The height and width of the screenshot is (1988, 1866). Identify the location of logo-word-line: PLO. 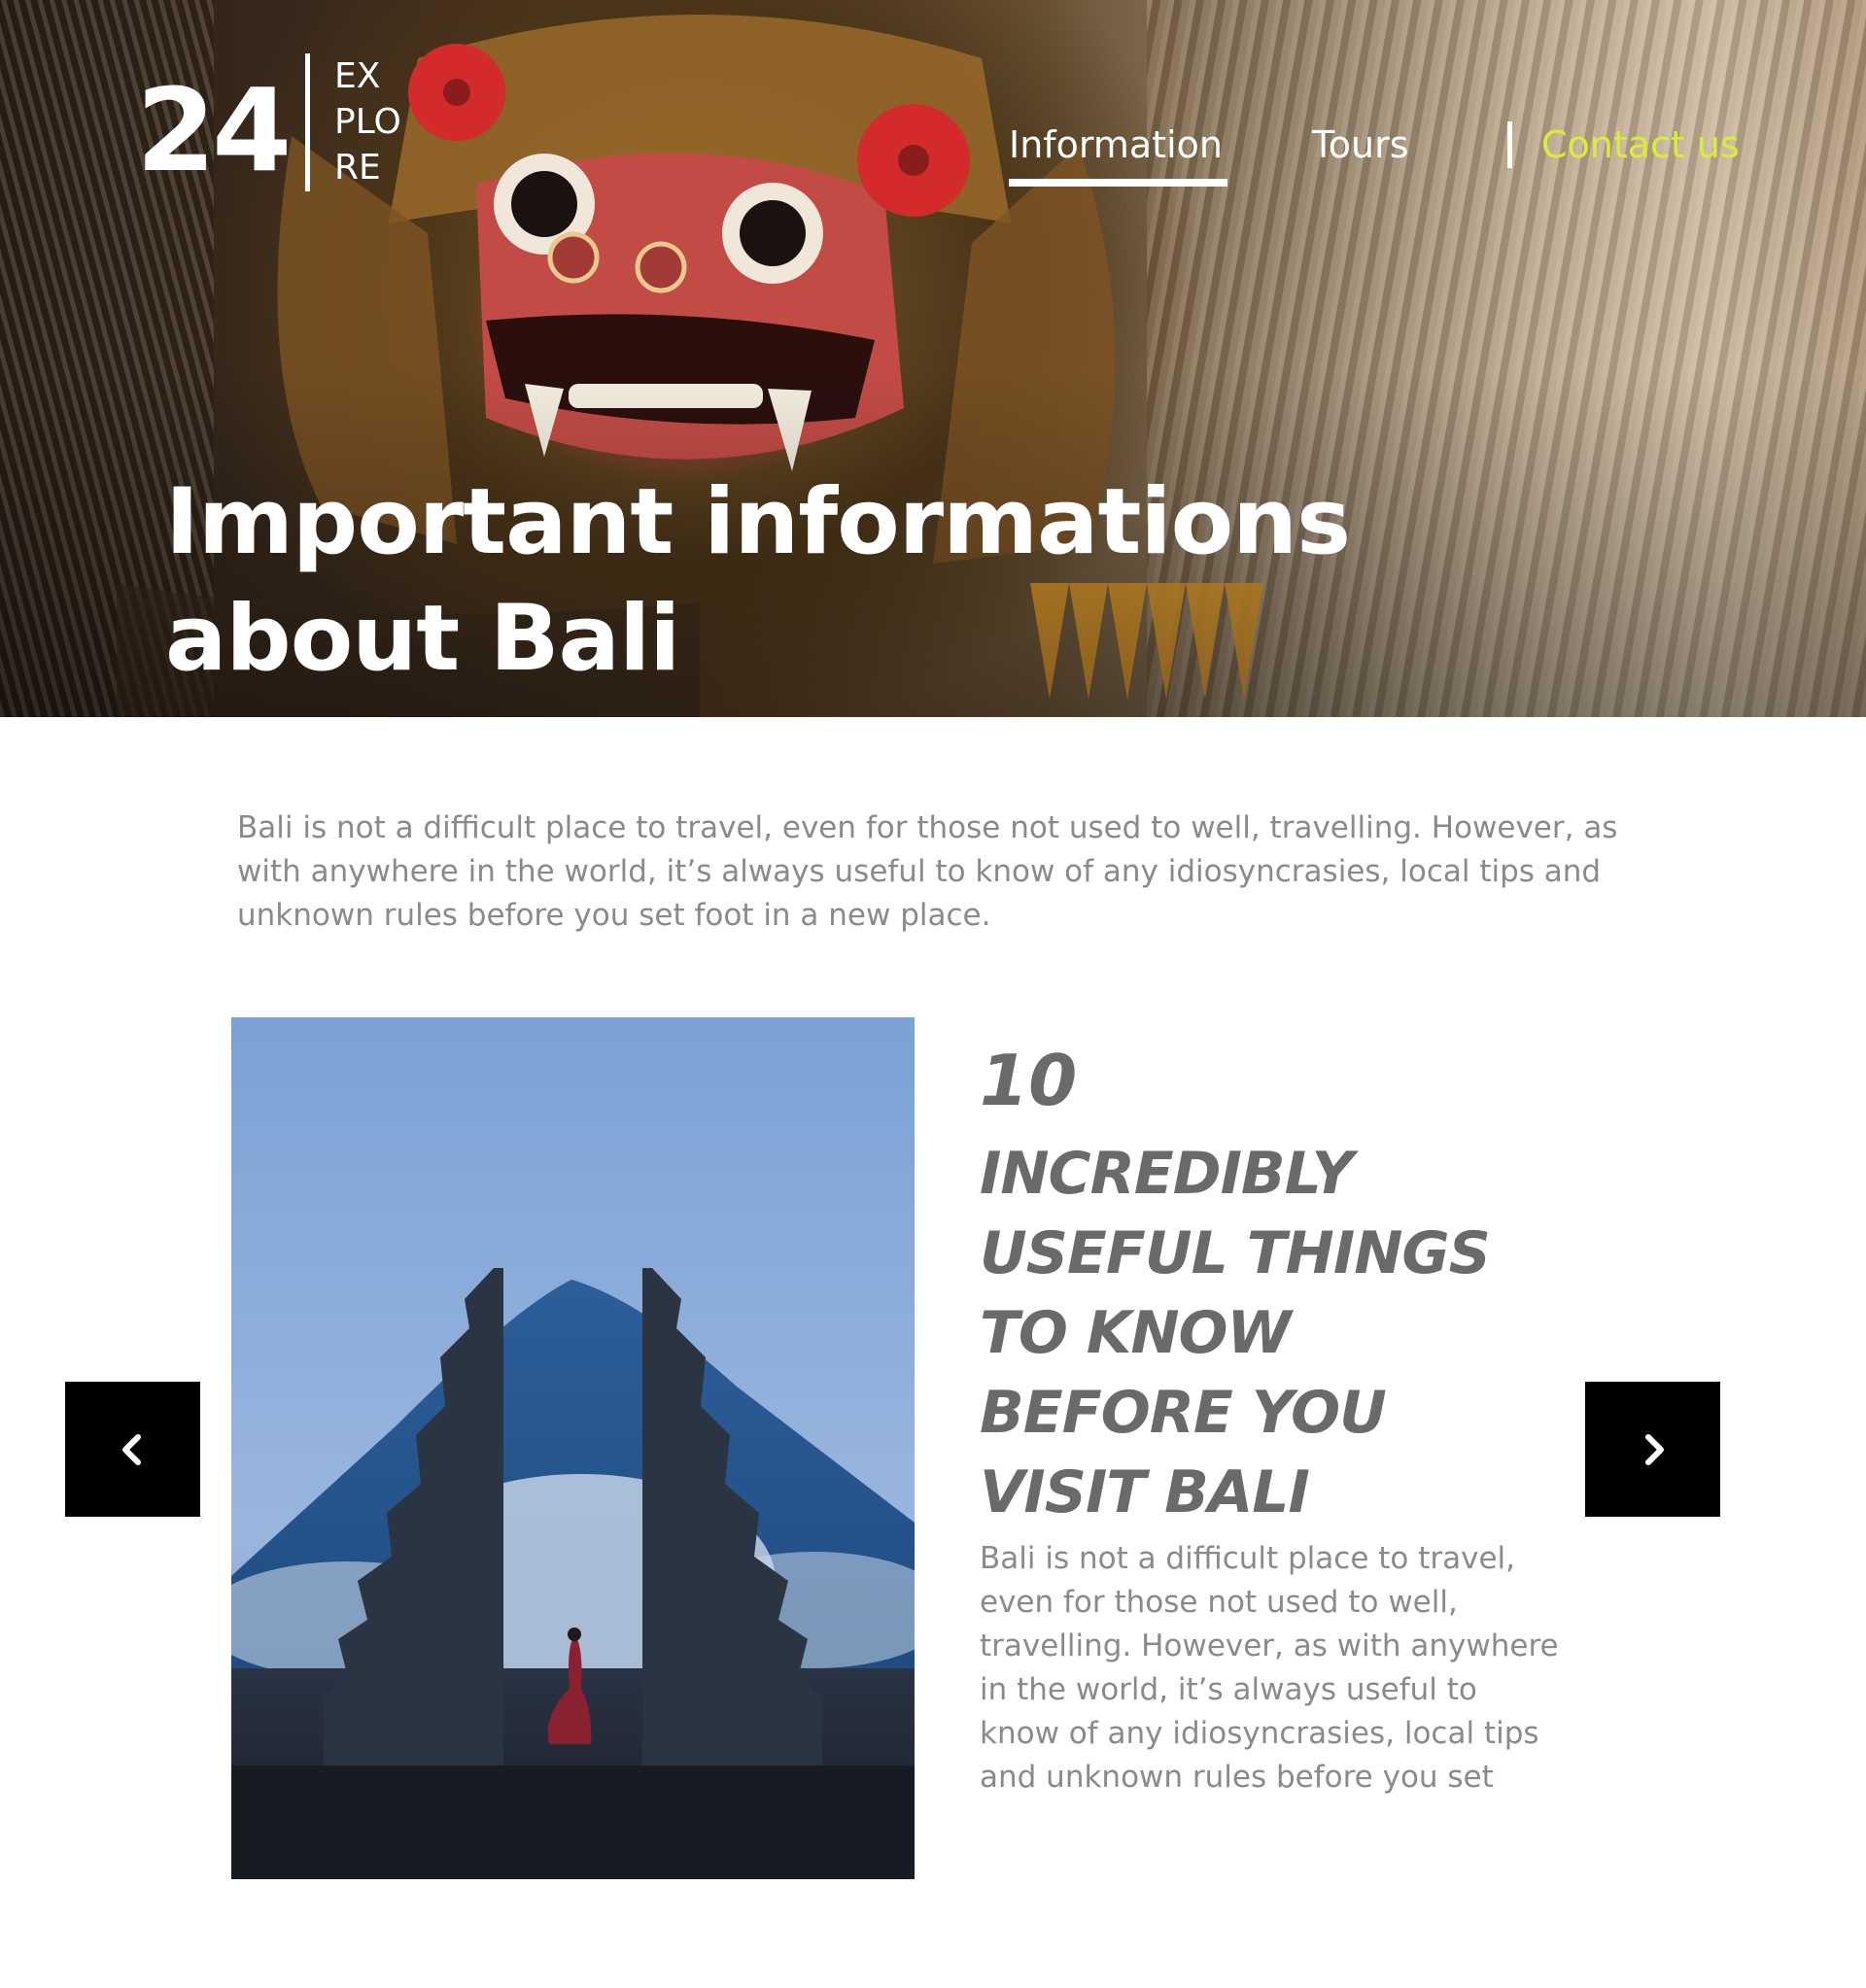
(367, 122).